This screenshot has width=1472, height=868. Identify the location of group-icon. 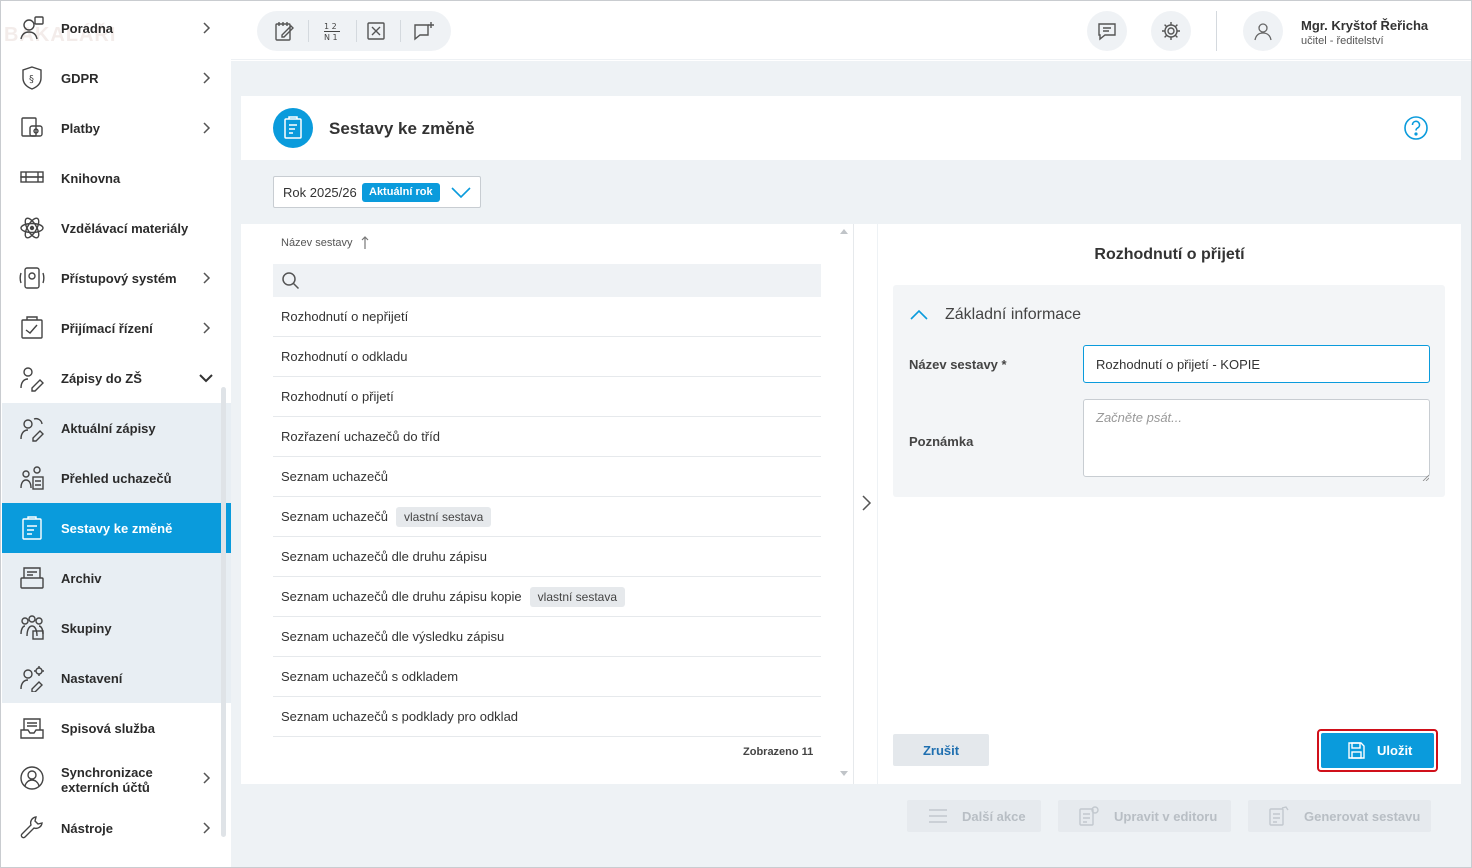
(32, 628).